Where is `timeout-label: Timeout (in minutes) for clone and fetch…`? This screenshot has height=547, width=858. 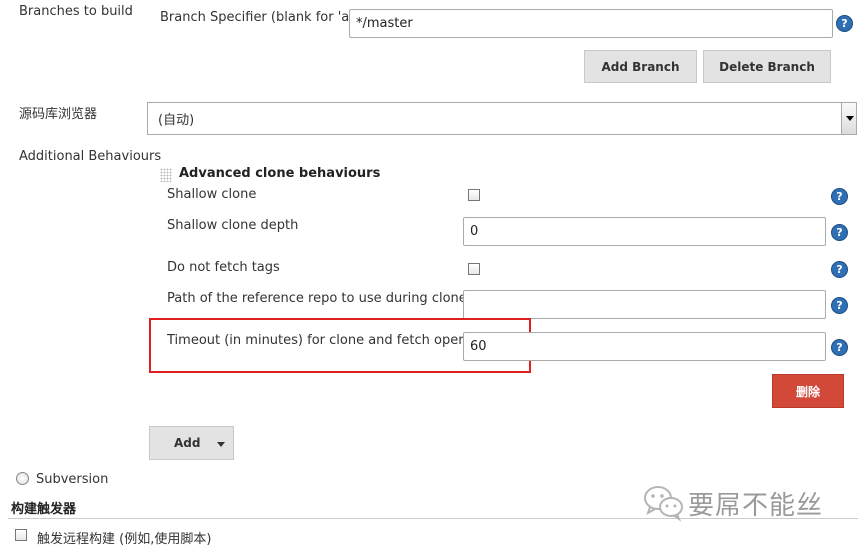
timeout-label: Timeout (in minutes) for clone and fetch… is located at coordinates (335, 340).